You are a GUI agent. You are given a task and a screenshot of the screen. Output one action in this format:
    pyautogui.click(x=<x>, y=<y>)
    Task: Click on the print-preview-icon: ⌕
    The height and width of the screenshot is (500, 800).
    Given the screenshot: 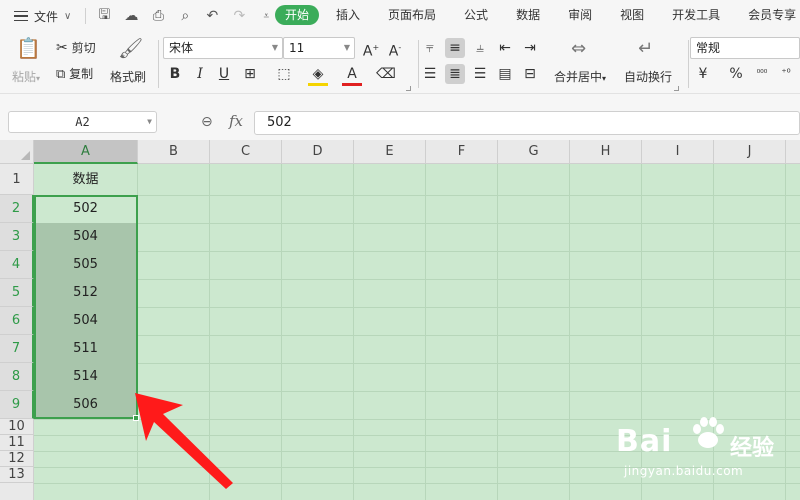 What is the action you would take?
    pyautogui.click(x=185, y=16)
    